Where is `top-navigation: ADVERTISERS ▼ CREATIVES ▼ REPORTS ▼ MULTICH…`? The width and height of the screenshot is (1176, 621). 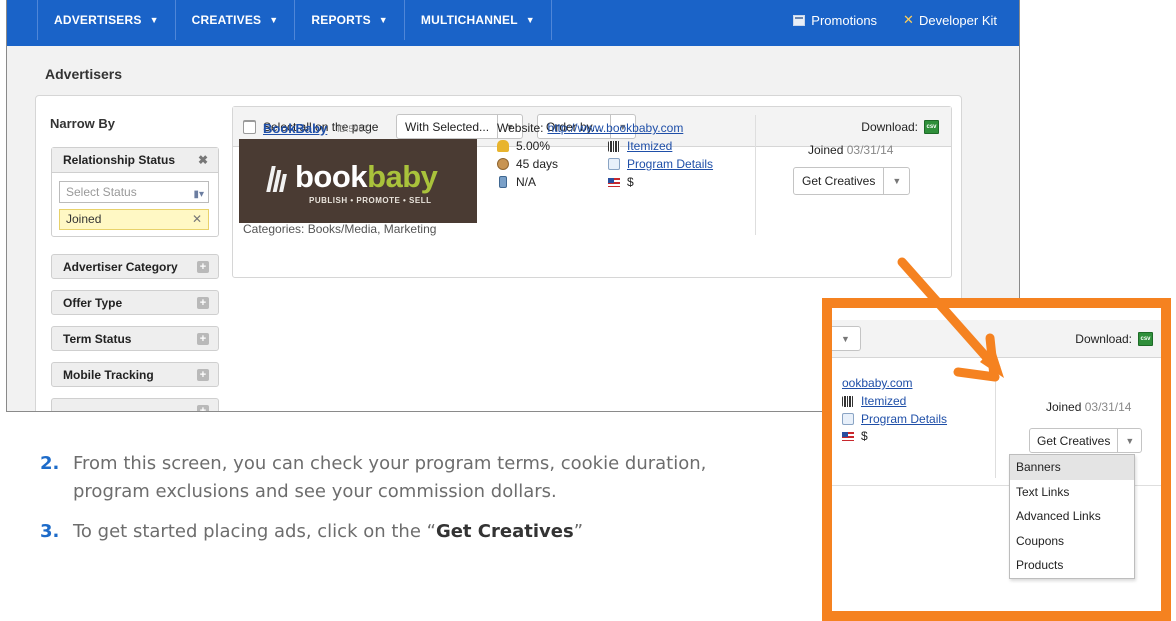 top-navigation: ADVERTISERS ▼ CREATIVES ▼ REPORTS ▼ MULTICH… is located at coordinates (513, 23).